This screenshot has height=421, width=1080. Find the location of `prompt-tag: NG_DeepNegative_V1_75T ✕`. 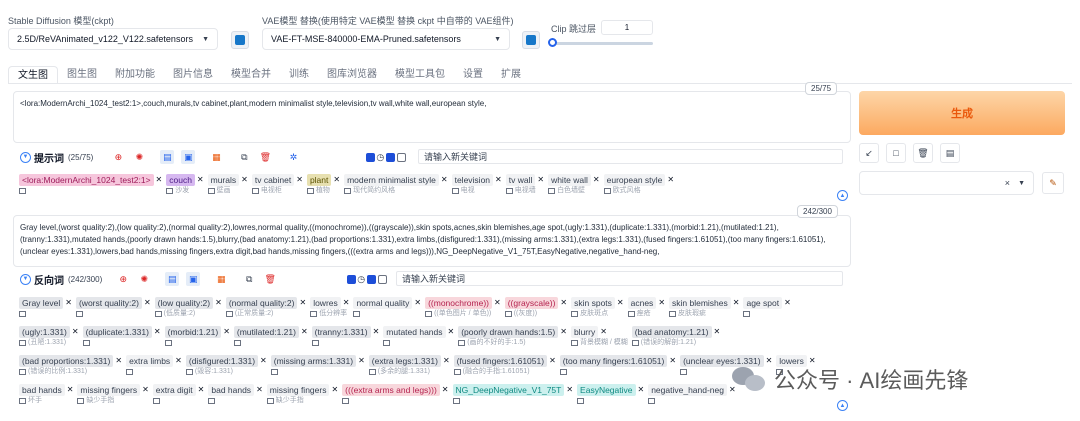

prompt-tag: NG_DeepNegative_V1_75T ✕ is located at coordinates (512, 394).